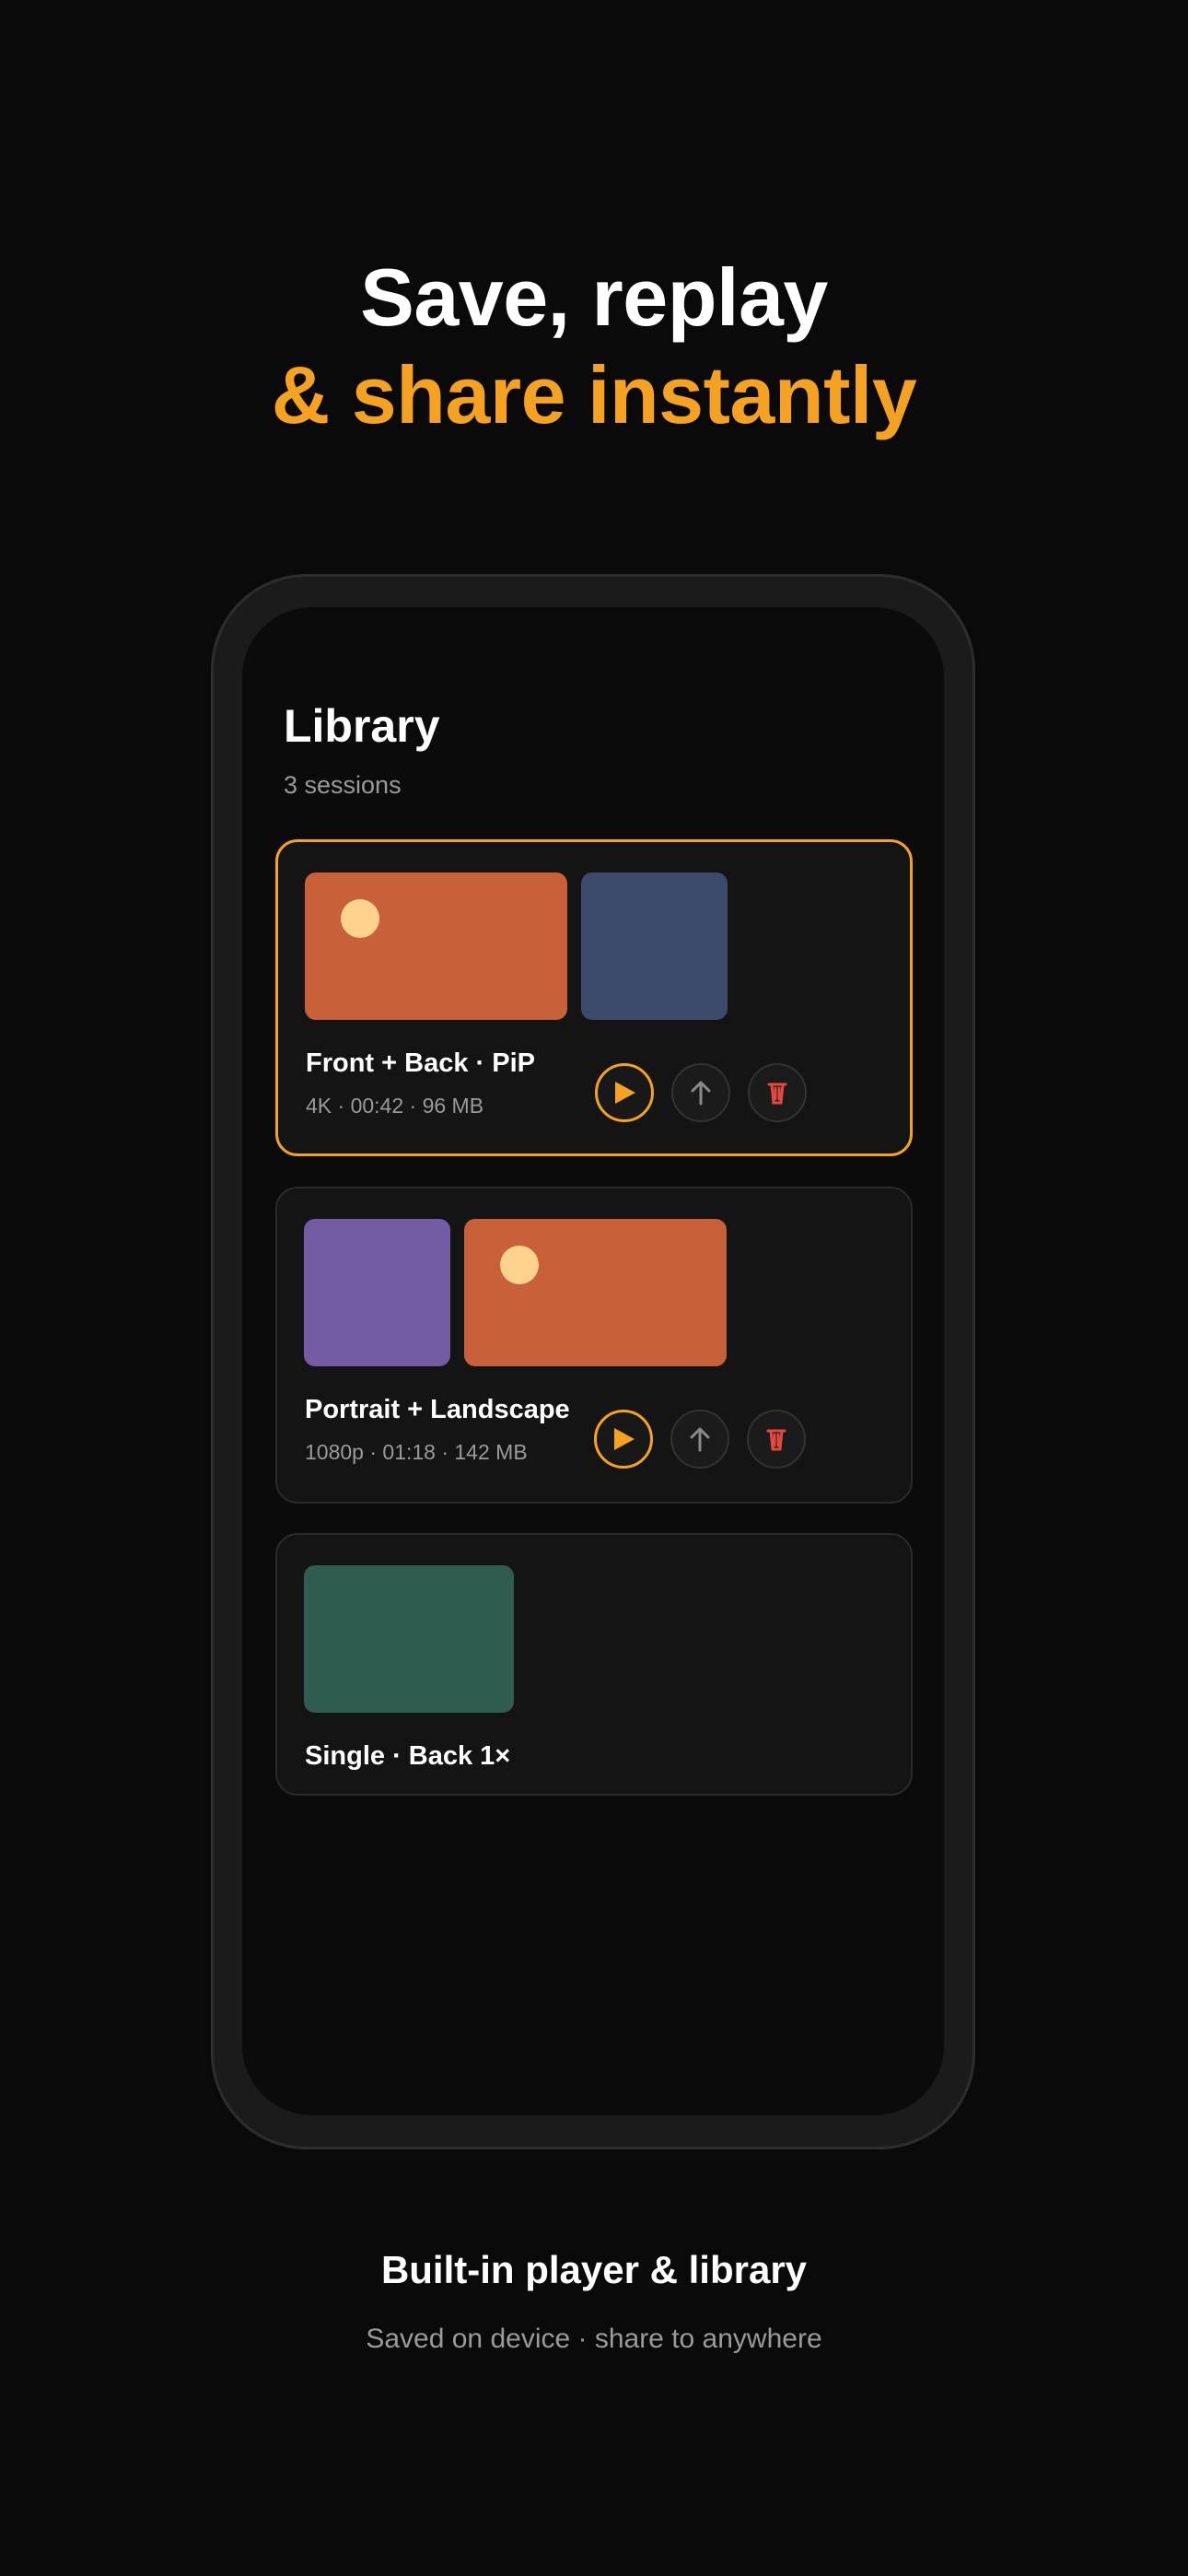 This screenshot has height=2576, width=1188. Describe the element at coordinates (594, 2269) in the screenshot. I see `feature-title: Built-in player & library` at that location.